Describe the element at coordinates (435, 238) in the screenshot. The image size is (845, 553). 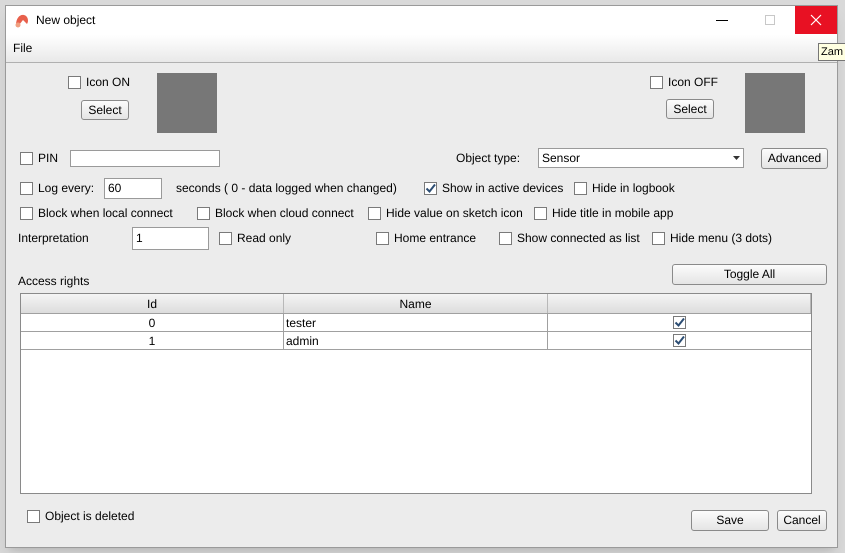
I see `checkbox-label: Home entrance` at that location.